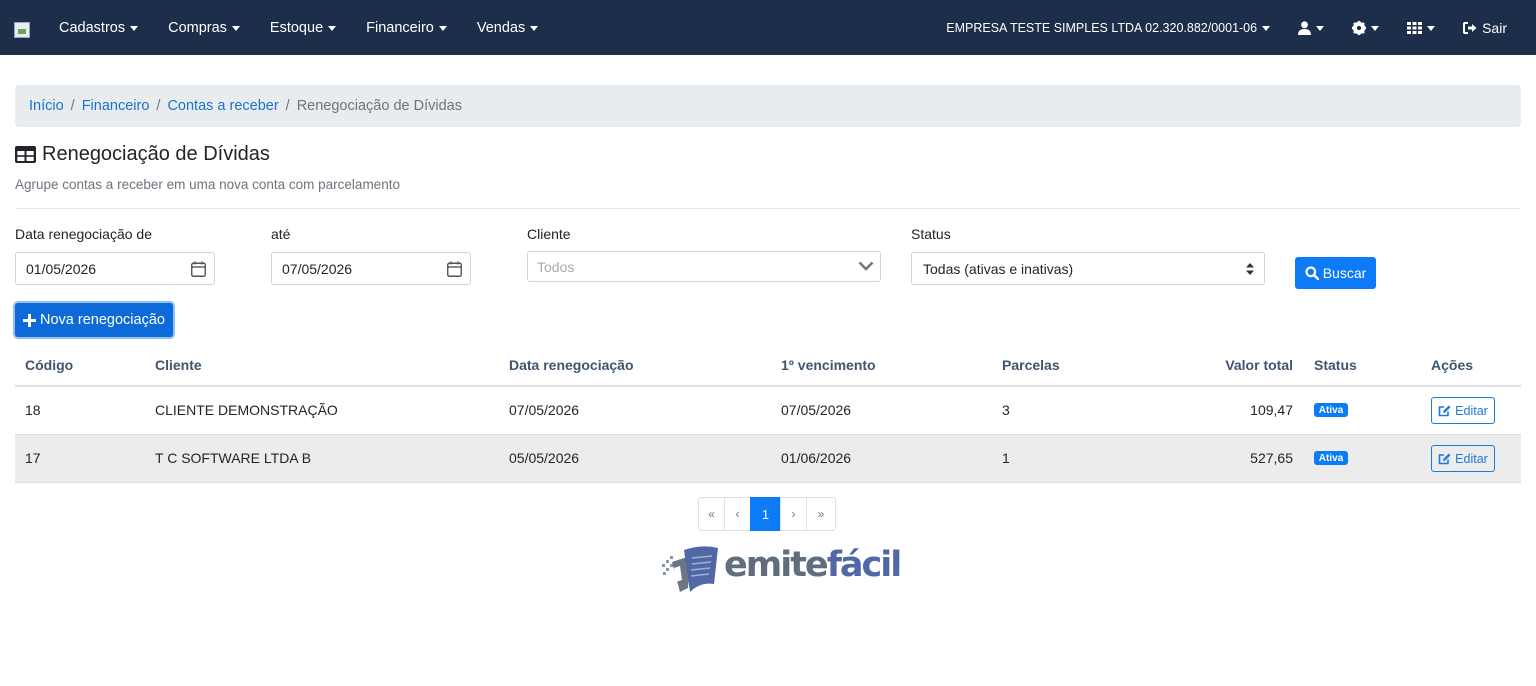 The width and height of the screenshot is (1536, 686). I want to click on grid-icon, so click(1415, 27).